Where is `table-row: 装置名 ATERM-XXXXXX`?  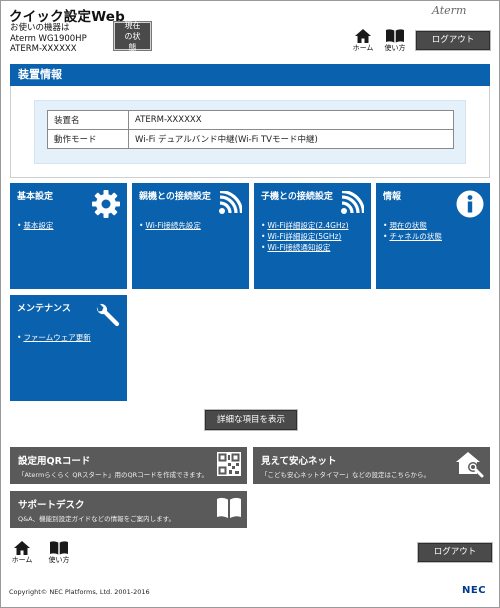
table-row: 装置名 ATERM-XXXXXX is located at coordinates (250, 120).